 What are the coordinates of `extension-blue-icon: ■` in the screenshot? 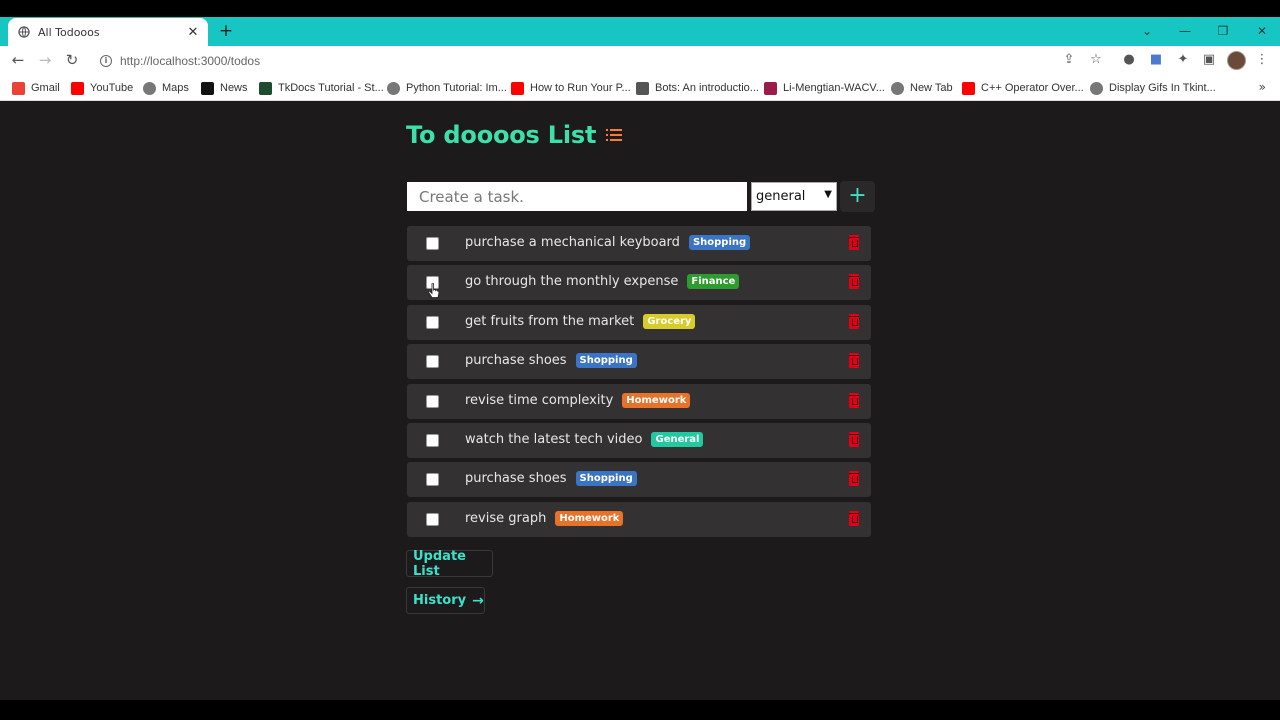 It's located at (1156, 60).